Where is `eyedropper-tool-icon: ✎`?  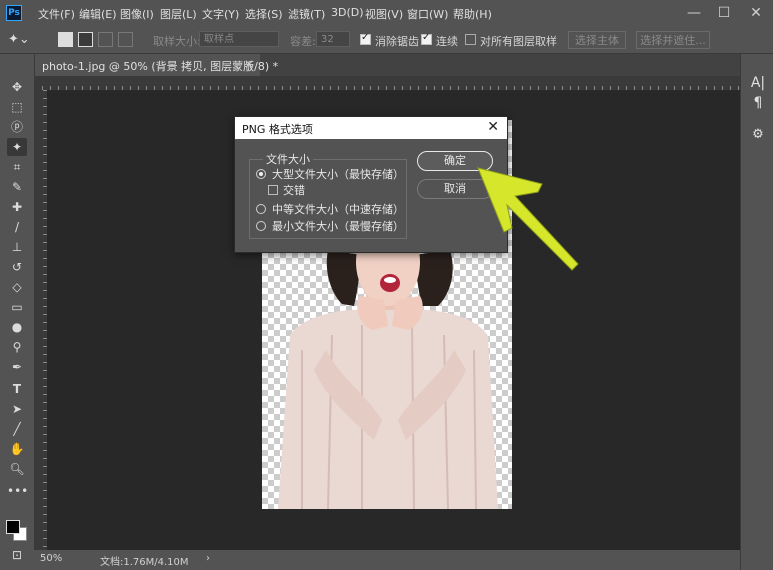 eyedropper-tool-icon: ✎ is located at coordinates (17, 187).